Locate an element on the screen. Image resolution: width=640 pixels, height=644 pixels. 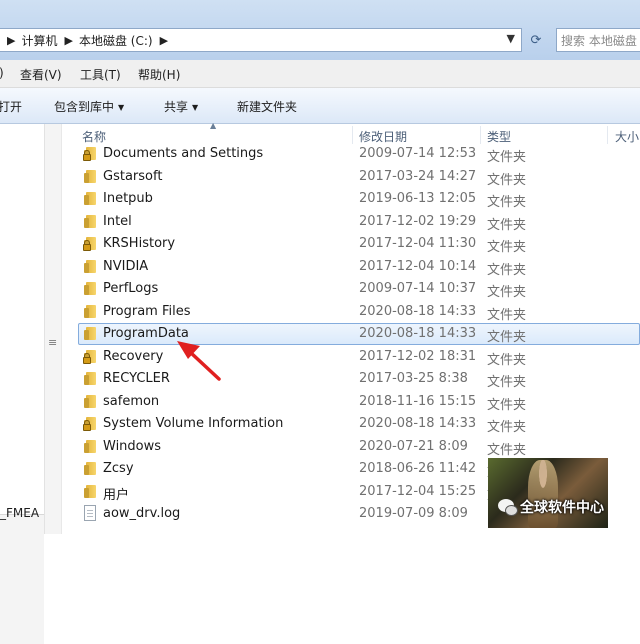
menu-item-tools: 工具(T) is located at coordinates (100, 74).